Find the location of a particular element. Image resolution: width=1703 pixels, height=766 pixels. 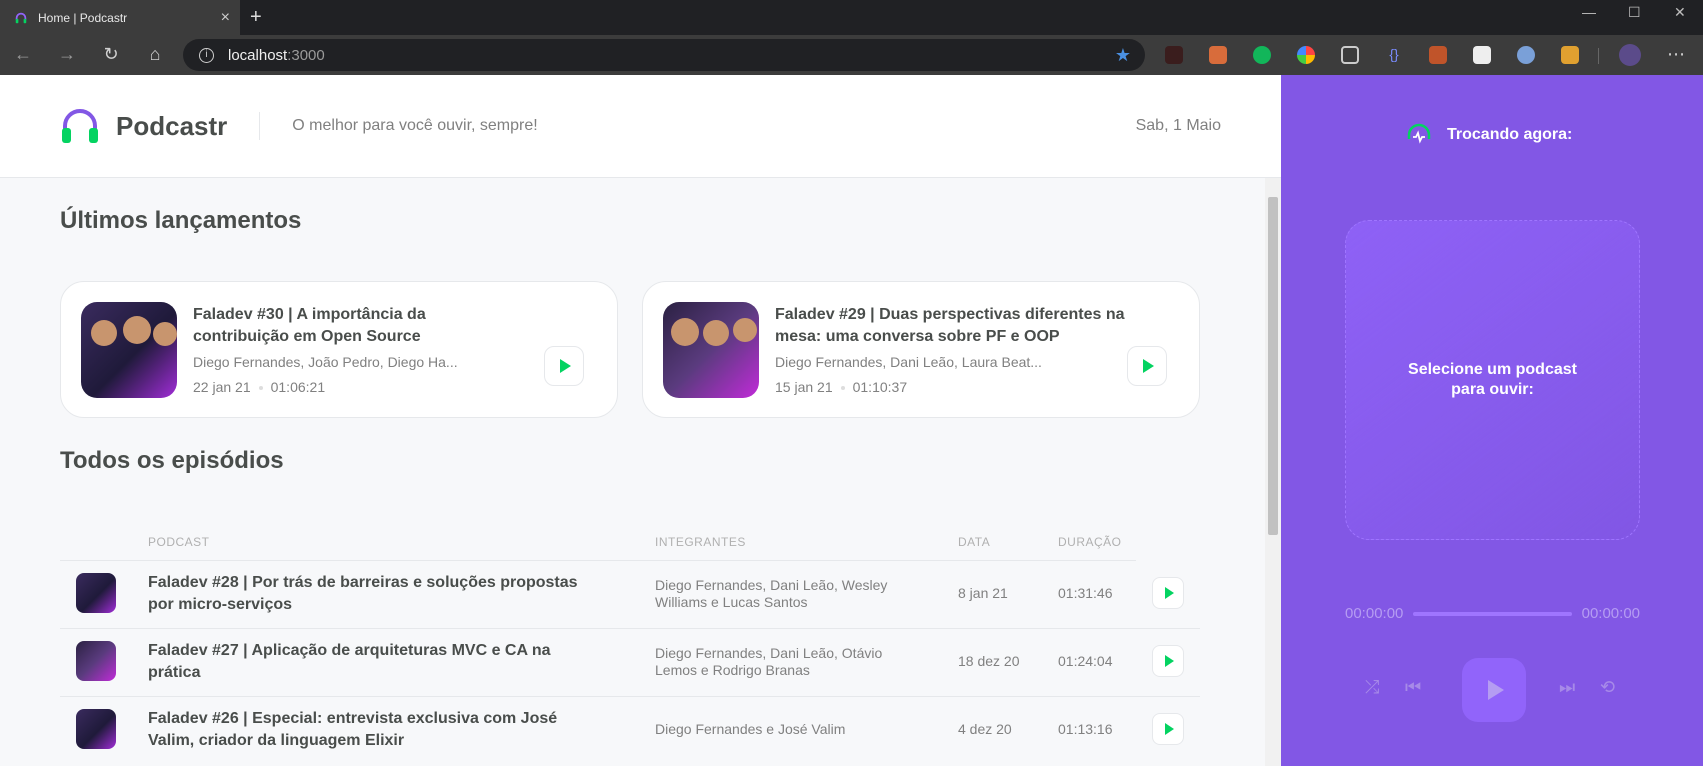

reload-icon: ↻ is located at coordinates (111, 54).